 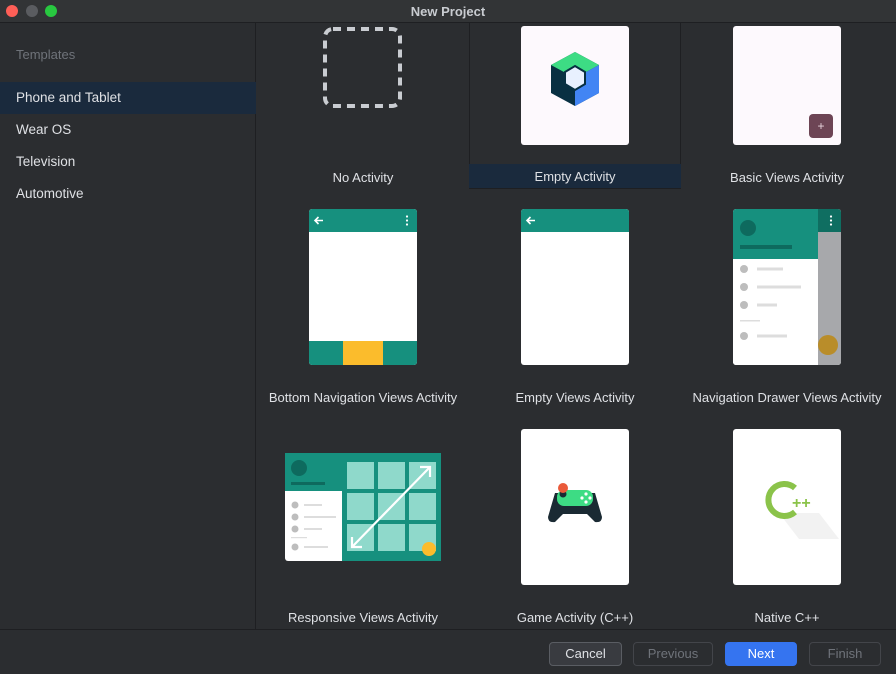 I want to click on template-no-activity: No Activity, so click(x=363, y=106).